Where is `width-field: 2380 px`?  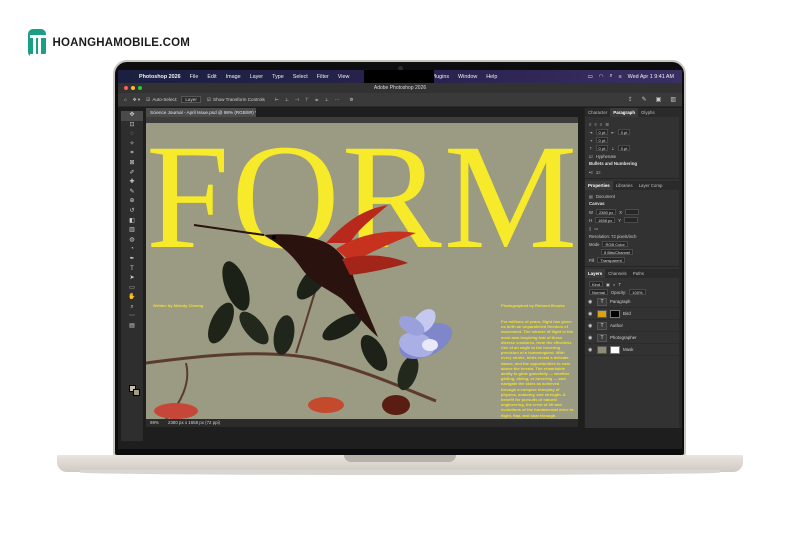
width-field: 2380 px is located at coordinates (606, 212).